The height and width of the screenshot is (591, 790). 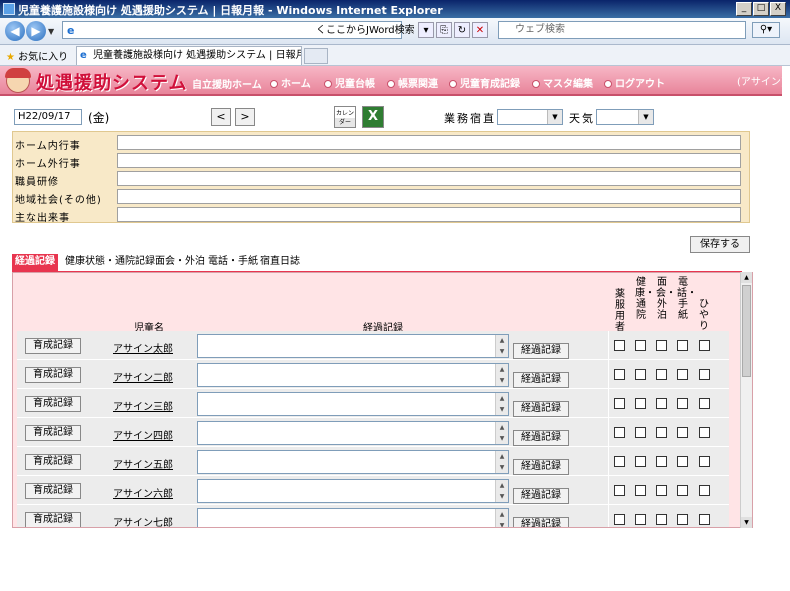 I want to click on tab-progress: 経過記録, so click(x=35, y=262).